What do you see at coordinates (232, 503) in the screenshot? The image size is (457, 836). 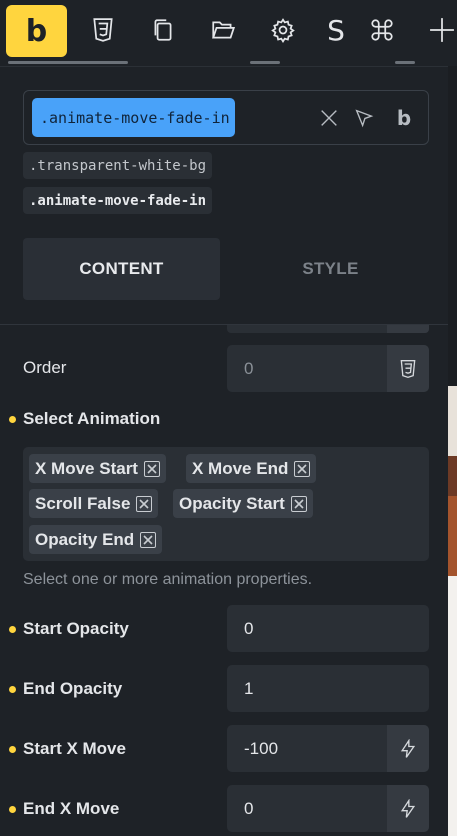 I see `chip-label: Opacity Start` at bounding box center [232, 503].